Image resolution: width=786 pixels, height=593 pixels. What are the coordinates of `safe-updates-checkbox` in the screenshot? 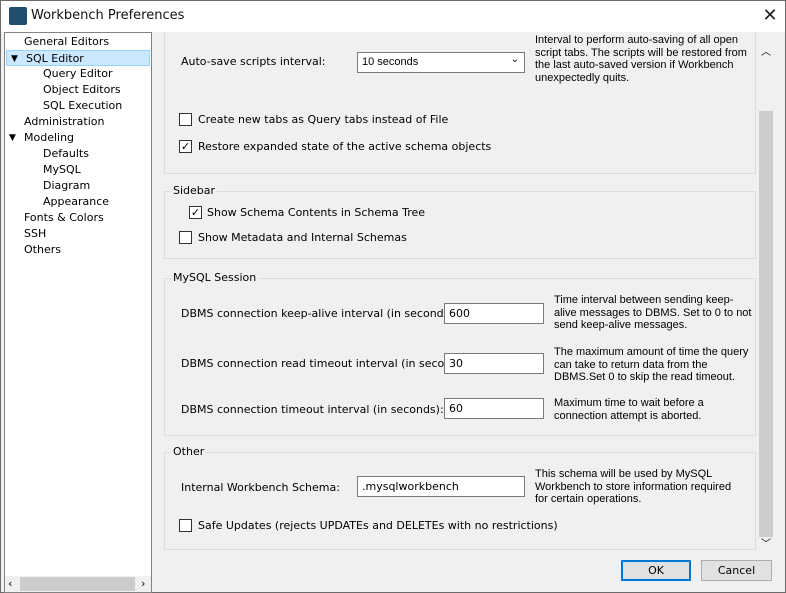 It's located at (185, 525).